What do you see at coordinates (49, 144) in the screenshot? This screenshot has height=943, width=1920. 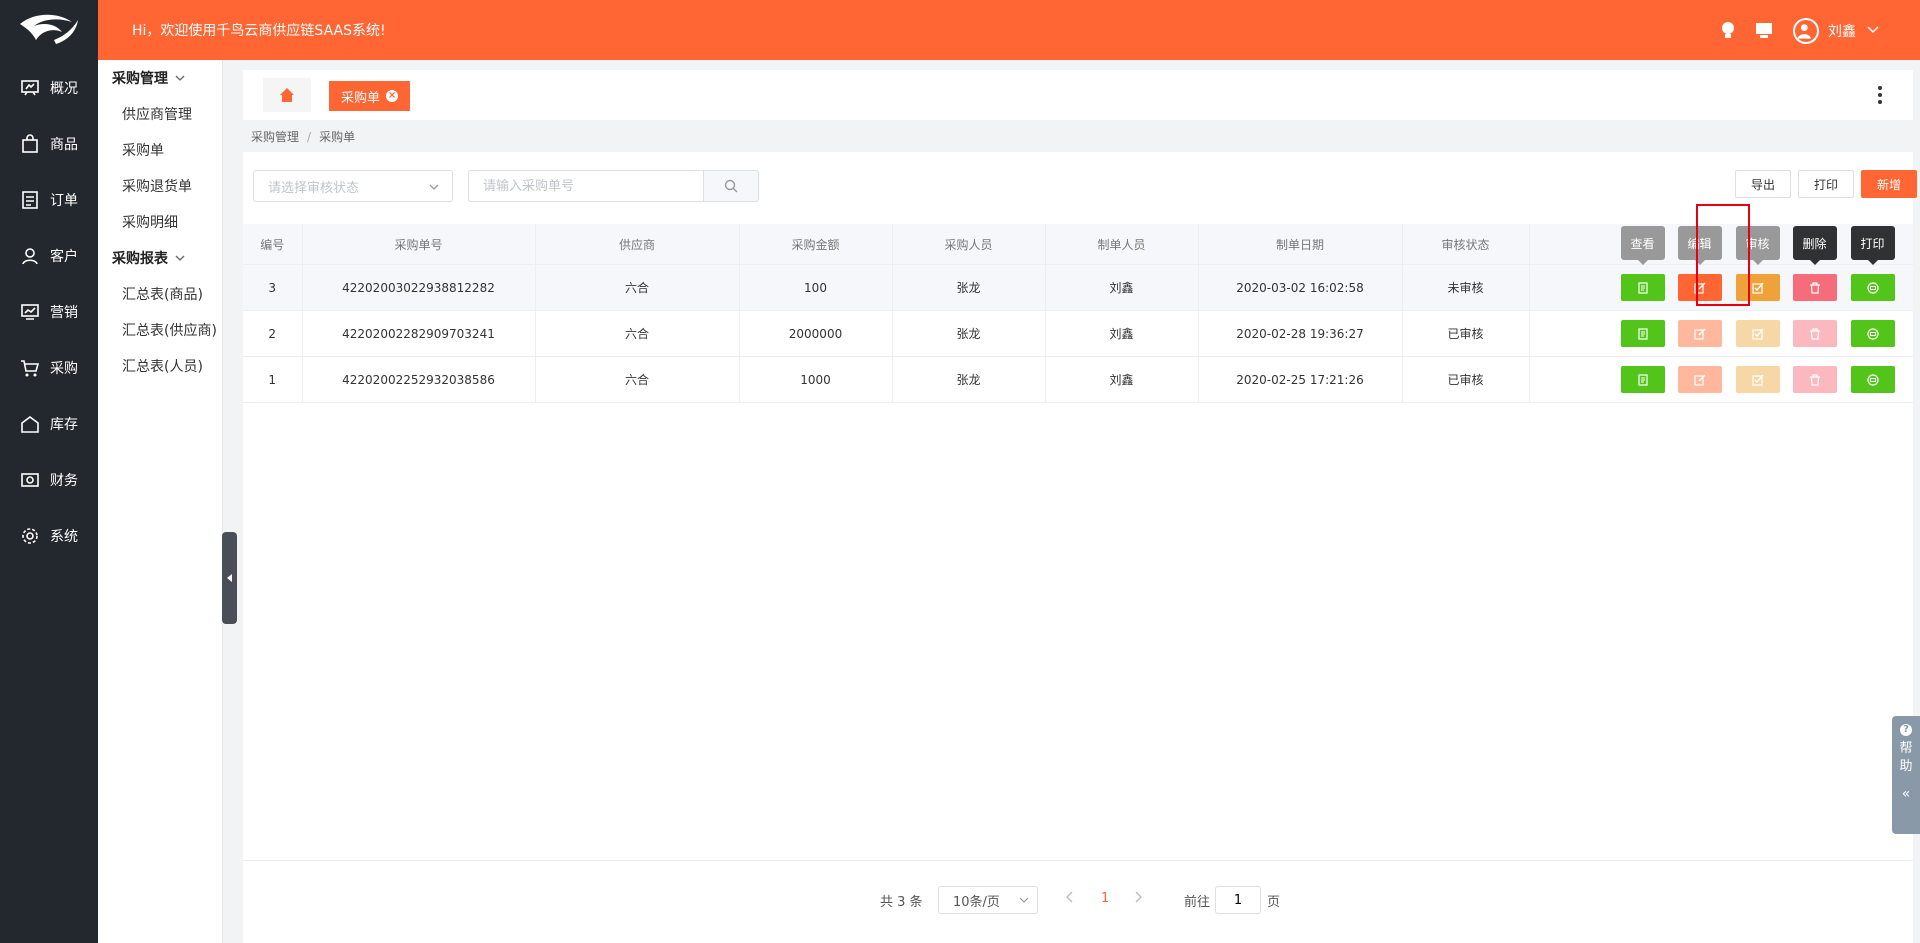 I see `nav-item-goods: 商品` at bounding box center [49, 144].